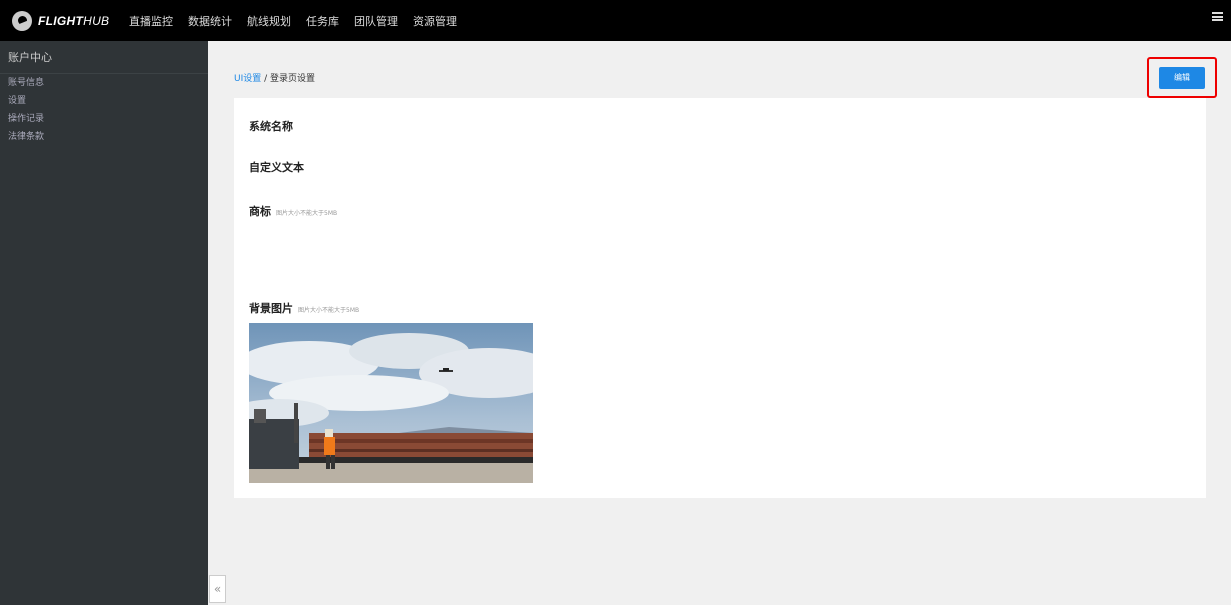 The image size is (1231, 605). I want to click on logo-field: 商标 图片大小不能大于5MB, so click(293, 211).